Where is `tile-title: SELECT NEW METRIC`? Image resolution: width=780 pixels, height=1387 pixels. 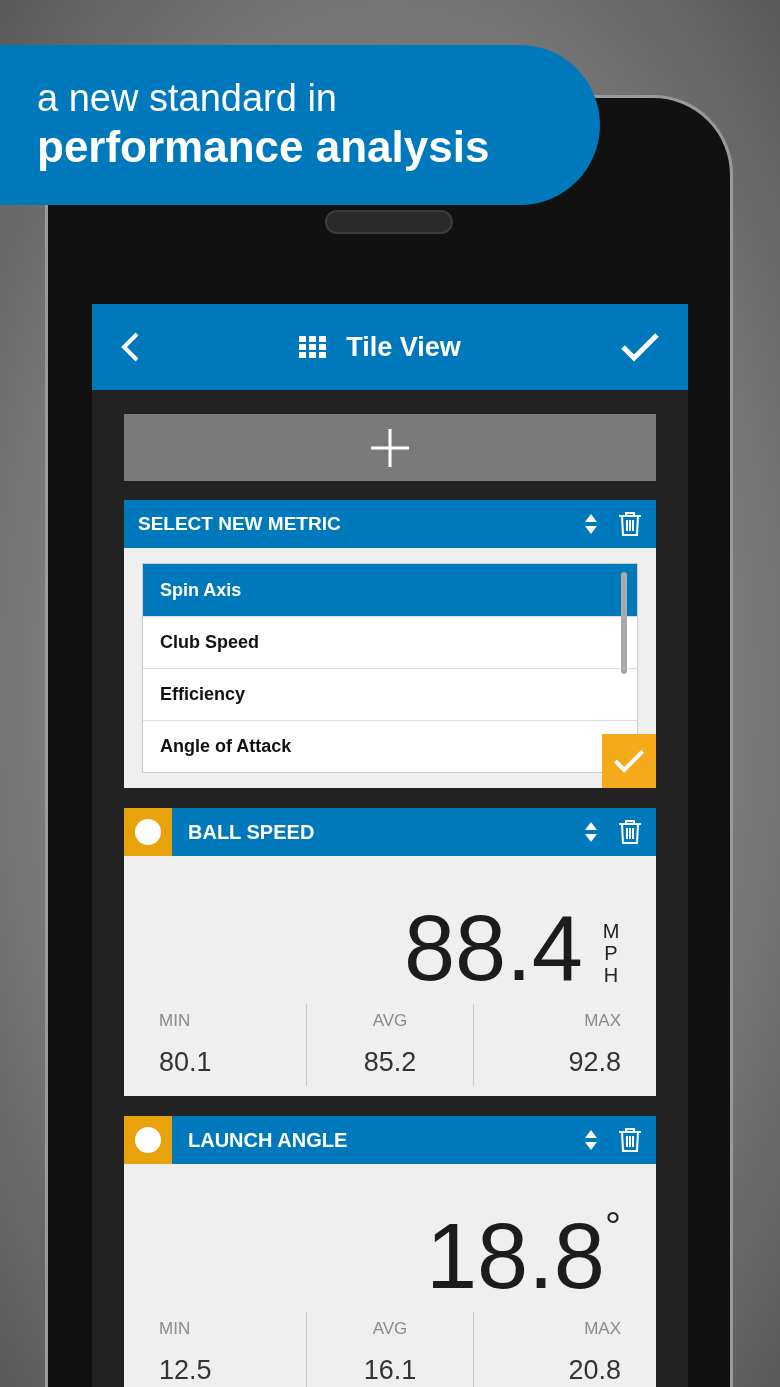 tile-title: SELECT NEW METRIC is located at coordinates (240, 523).